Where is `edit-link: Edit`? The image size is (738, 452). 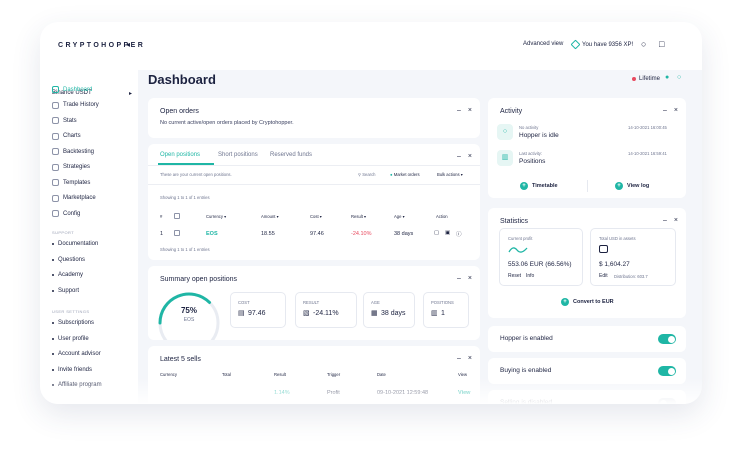 edit-link: Edit is located at coordinates (603, 276).